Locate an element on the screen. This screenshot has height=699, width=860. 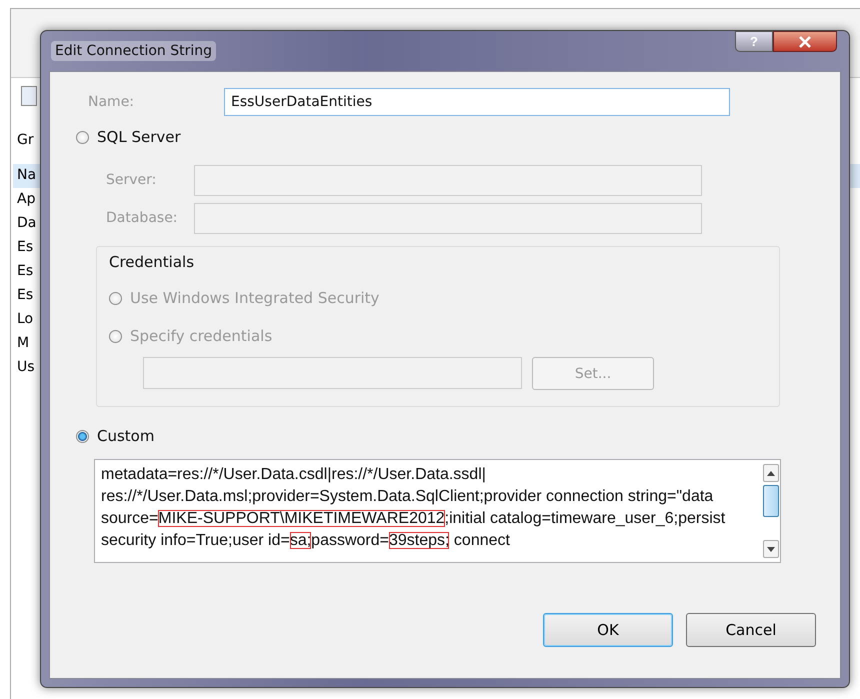
scroll-down-icon is located at coordinates (771, 549).